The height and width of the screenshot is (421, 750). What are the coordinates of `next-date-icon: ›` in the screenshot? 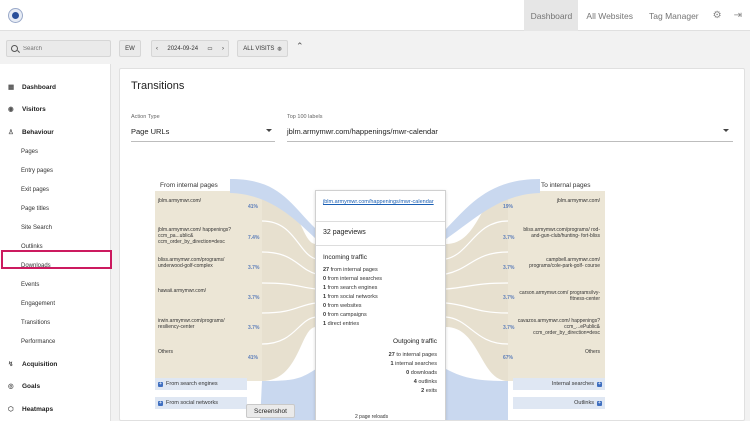 It's located at (223, 49).